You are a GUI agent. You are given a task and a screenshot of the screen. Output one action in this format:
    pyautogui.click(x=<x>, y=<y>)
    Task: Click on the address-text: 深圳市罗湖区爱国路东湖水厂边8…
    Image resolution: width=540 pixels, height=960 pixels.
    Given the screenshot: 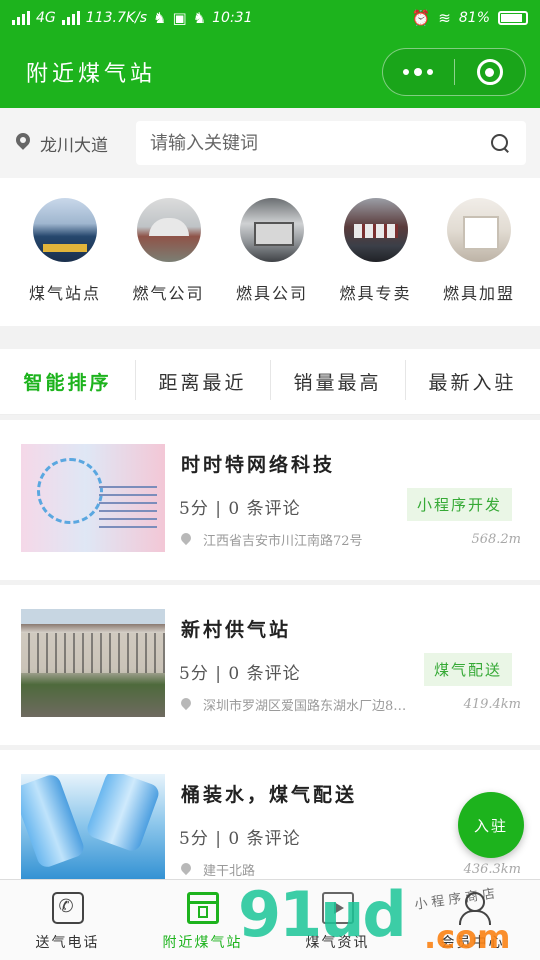 What is the action you would take?
    pyautogui.click(x=305, y=706)
    